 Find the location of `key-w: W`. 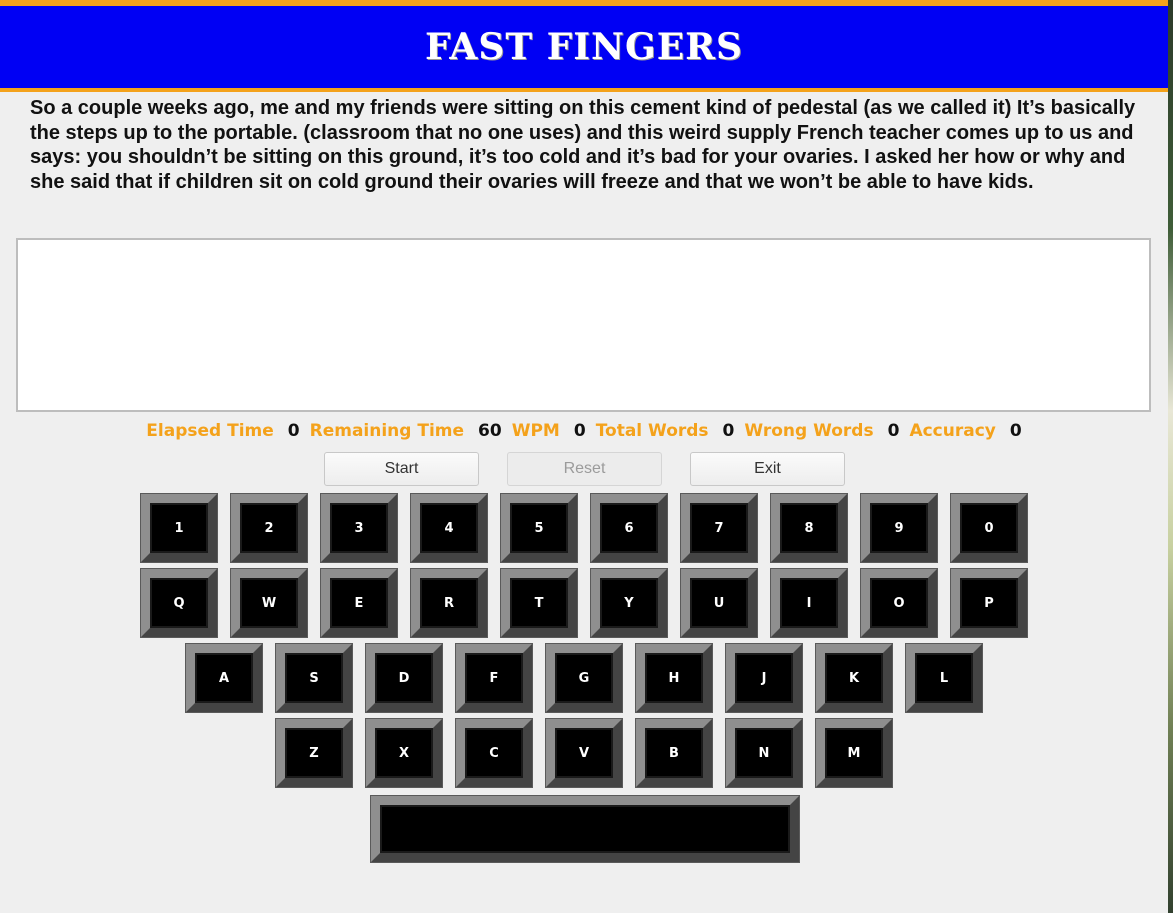

key-w: W is located at coordinates (269, 603).